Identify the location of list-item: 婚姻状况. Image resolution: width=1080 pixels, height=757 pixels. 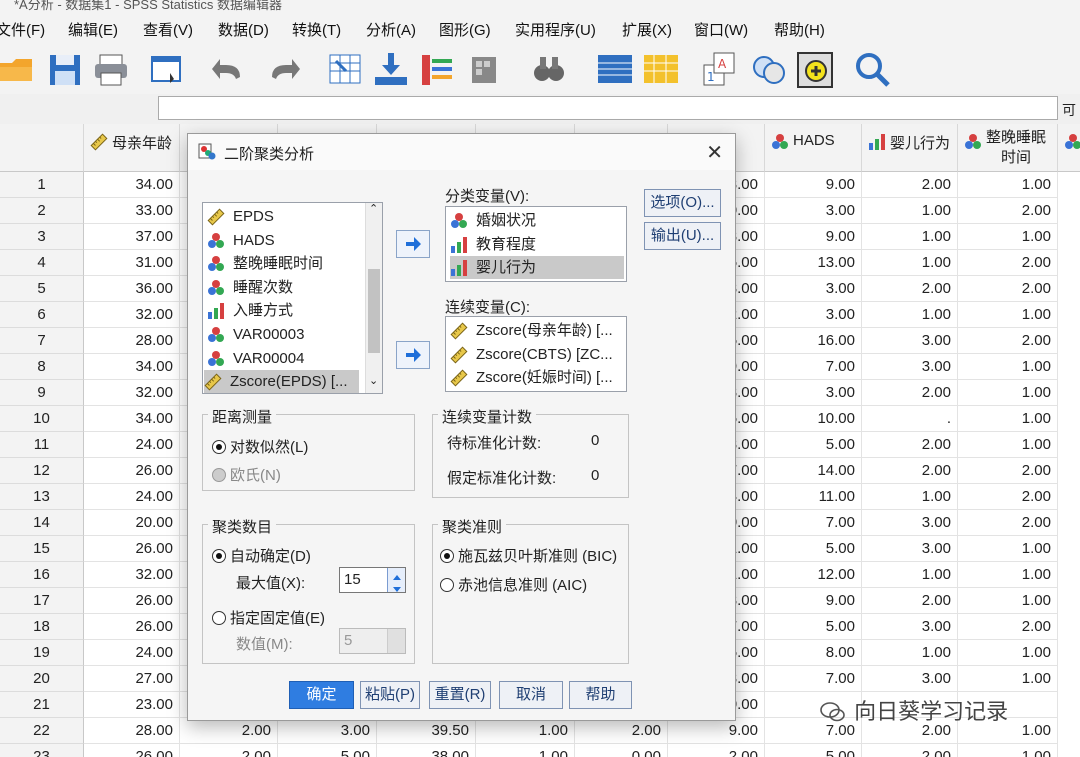
(537, 220).